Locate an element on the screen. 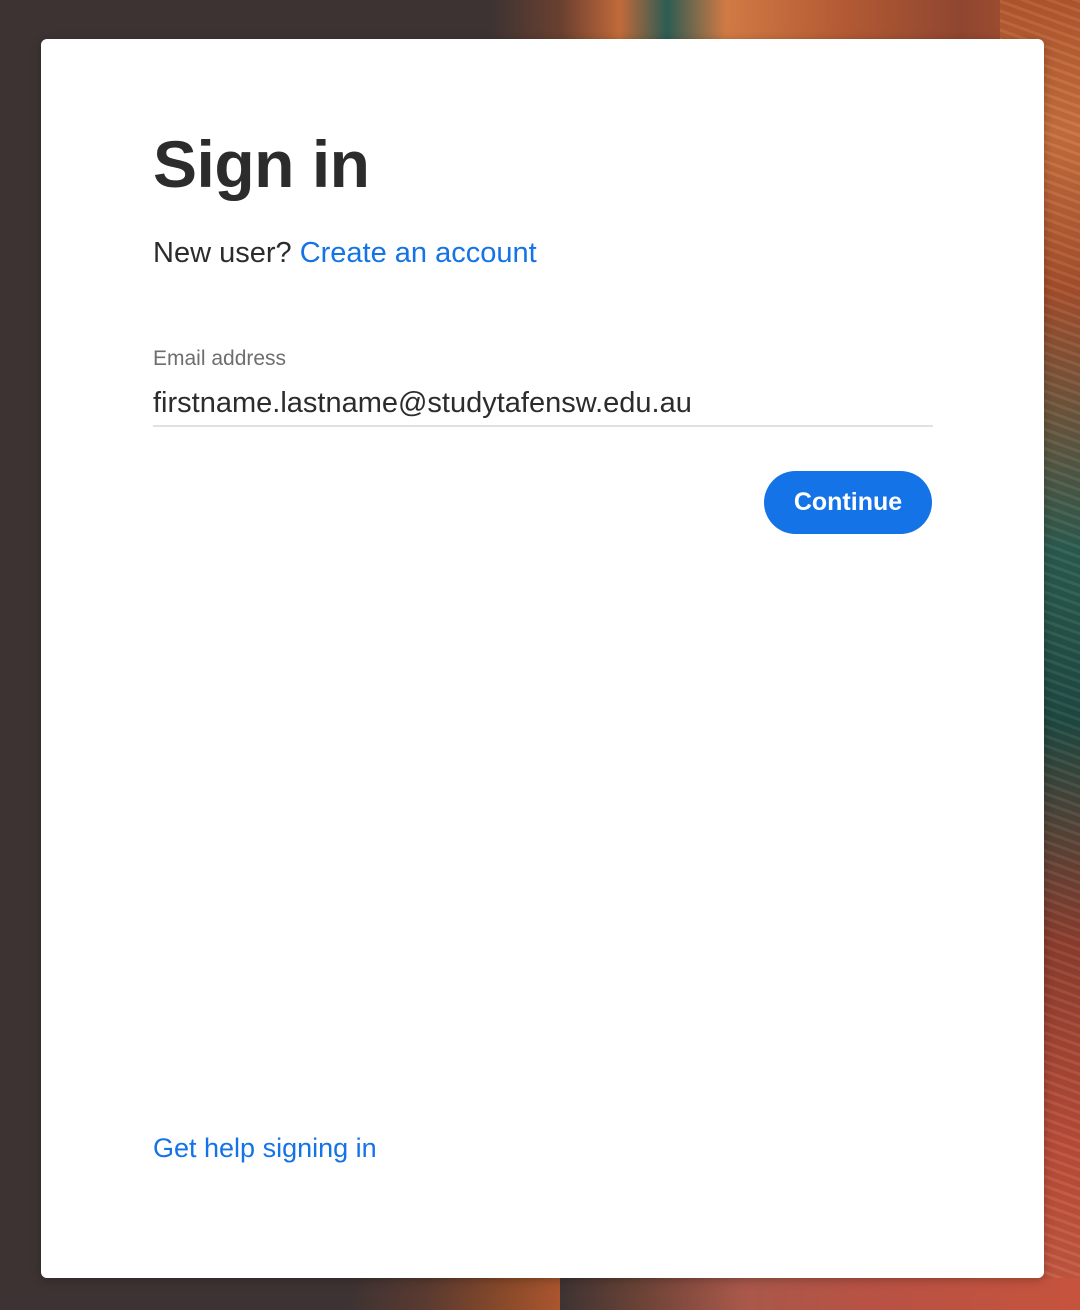 Image resolution: width=1080 pixels, height=1310 pixels. email-field is located at coordinates (543, 404).